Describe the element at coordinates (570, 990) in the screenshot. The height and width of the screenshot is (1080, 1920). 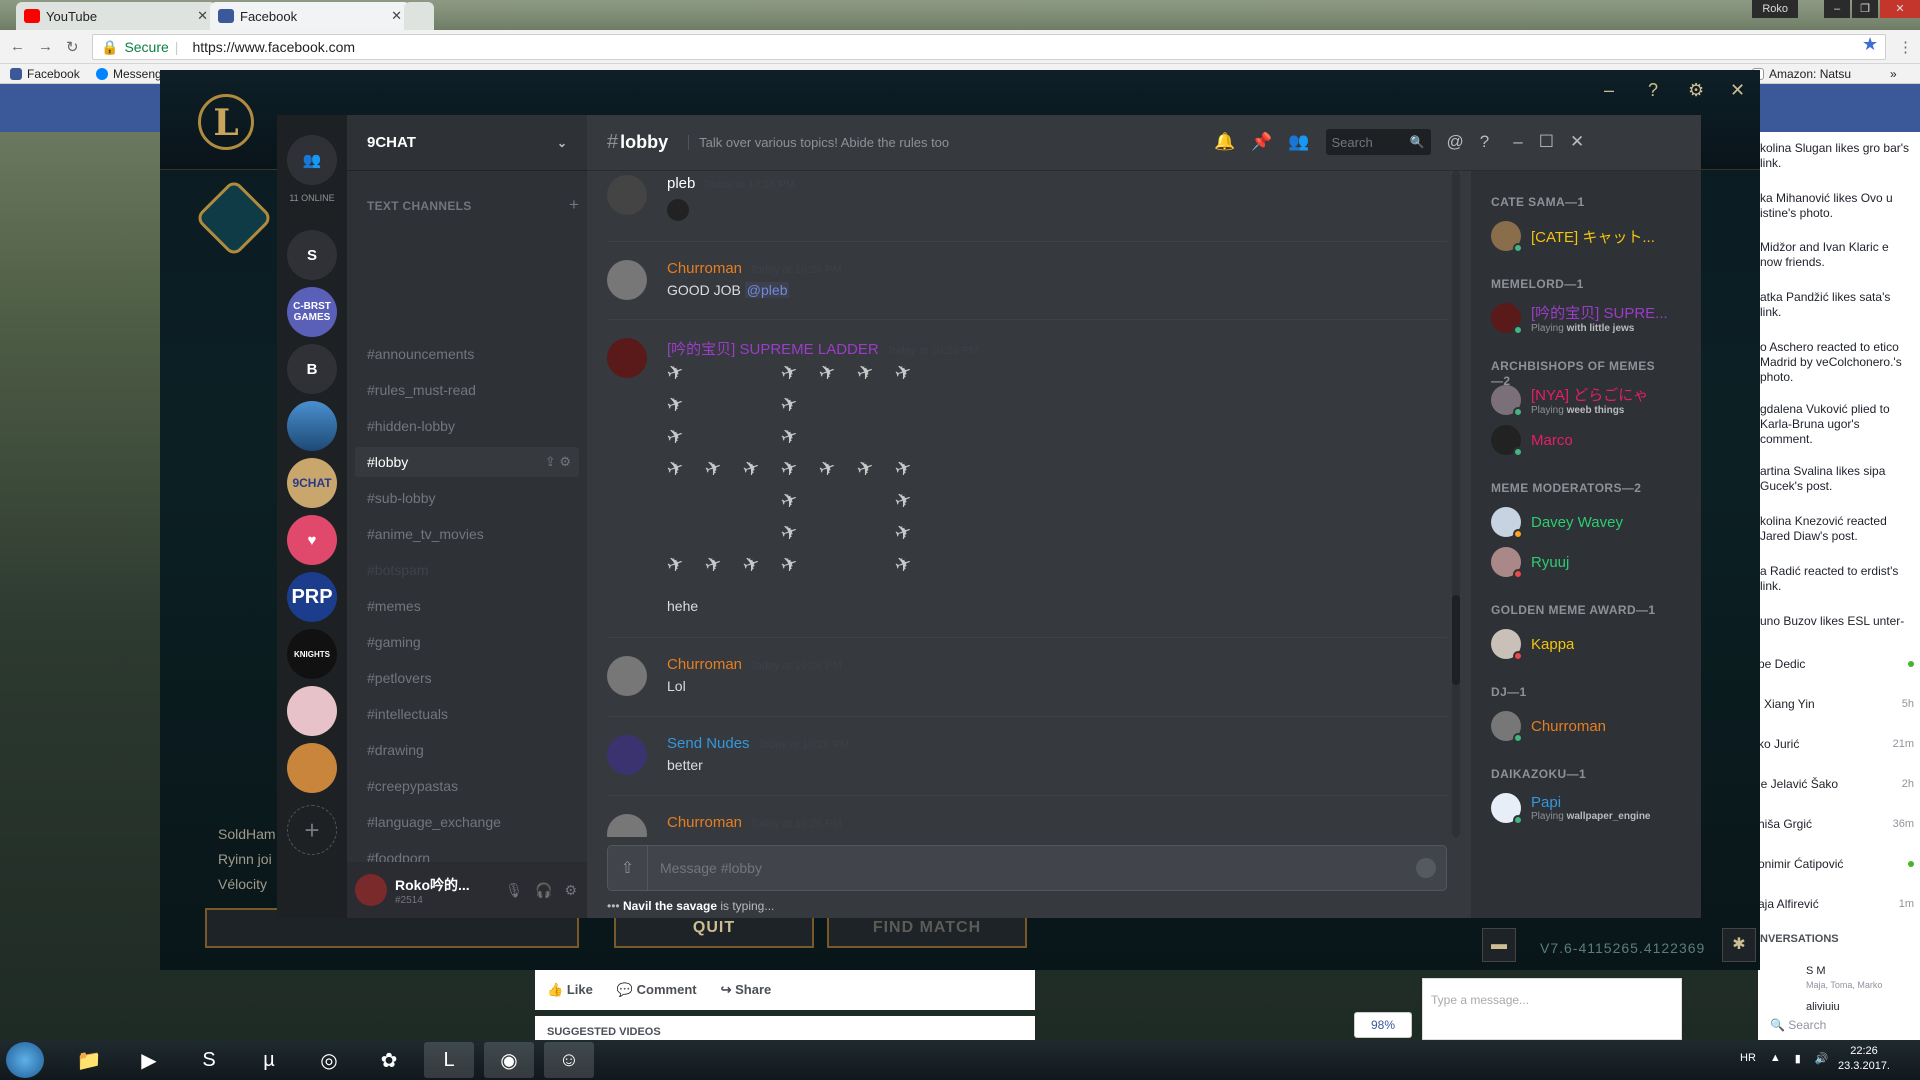
I see `like-button: 👍 Like` at that location.